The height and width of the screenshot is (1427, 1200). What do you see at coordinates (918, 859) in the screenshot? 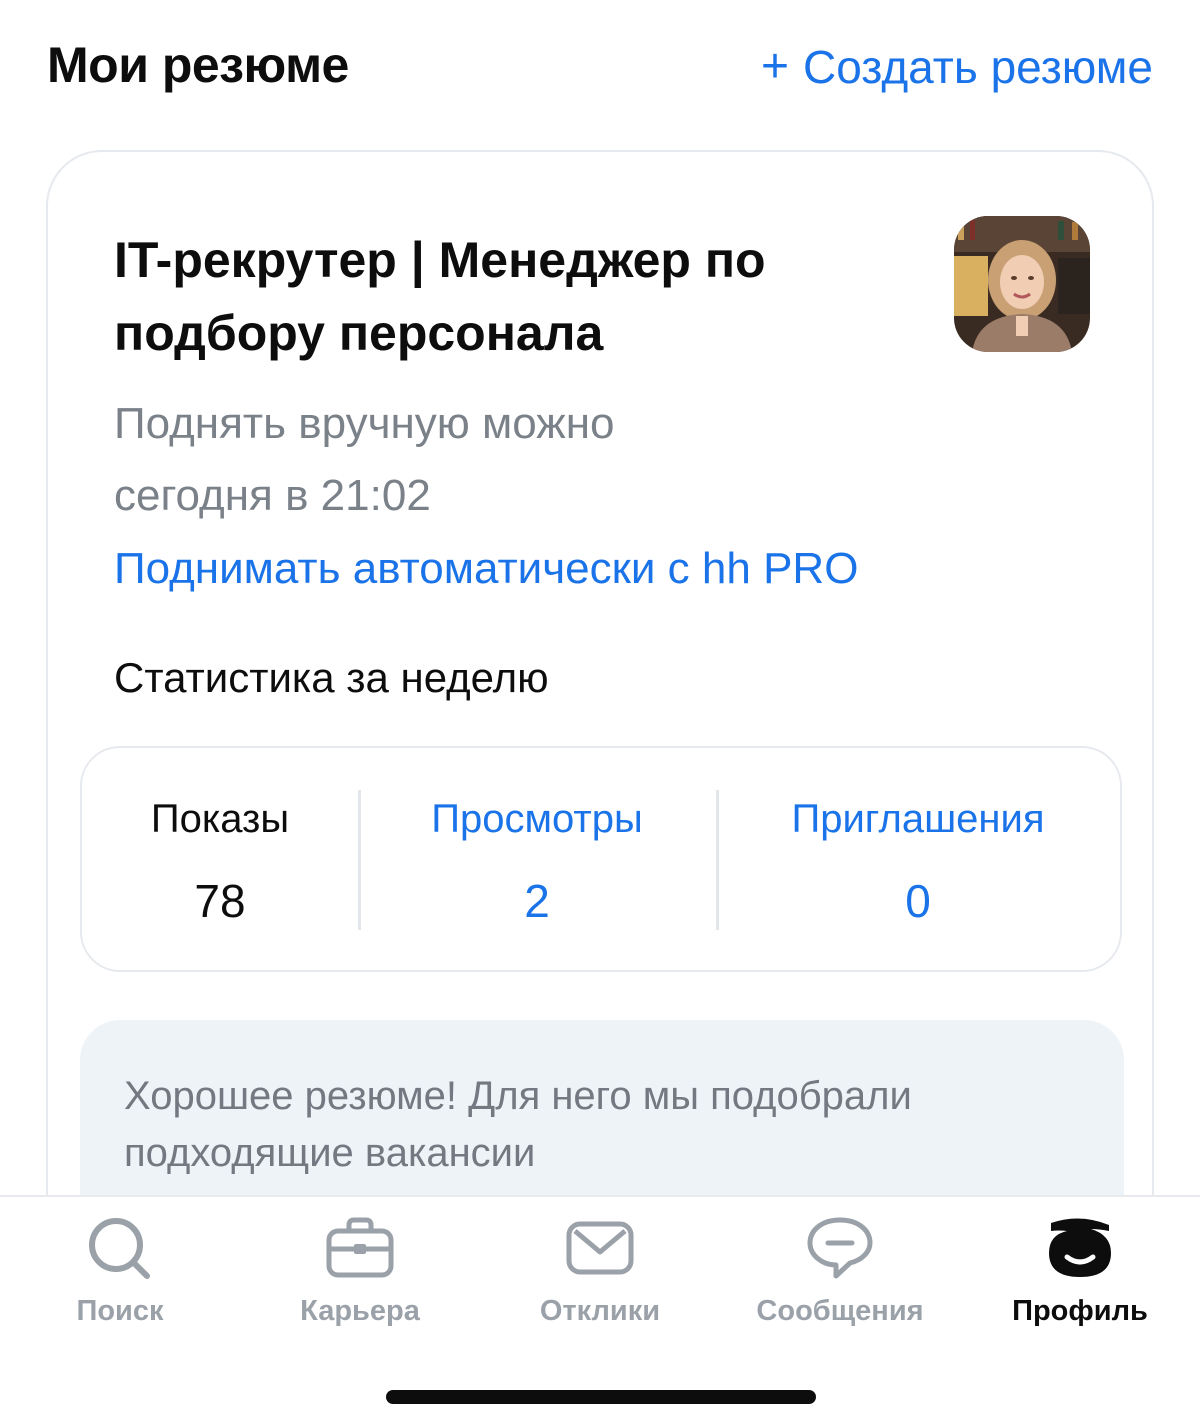
I see `stat-invitations: Приглашения 0` at bounding box center [918, 859].